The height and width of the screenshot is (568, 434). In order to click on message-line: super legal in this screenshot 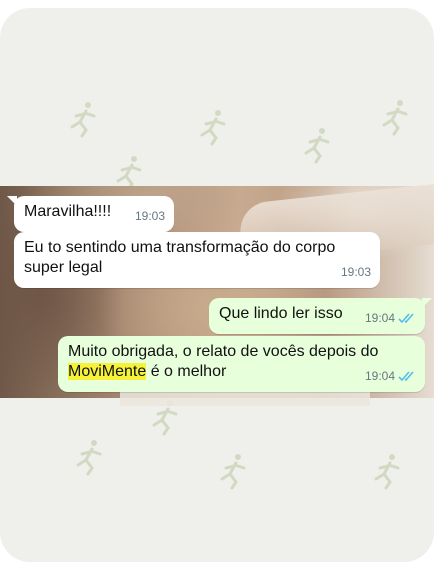, I will do `click(63, 267)`.